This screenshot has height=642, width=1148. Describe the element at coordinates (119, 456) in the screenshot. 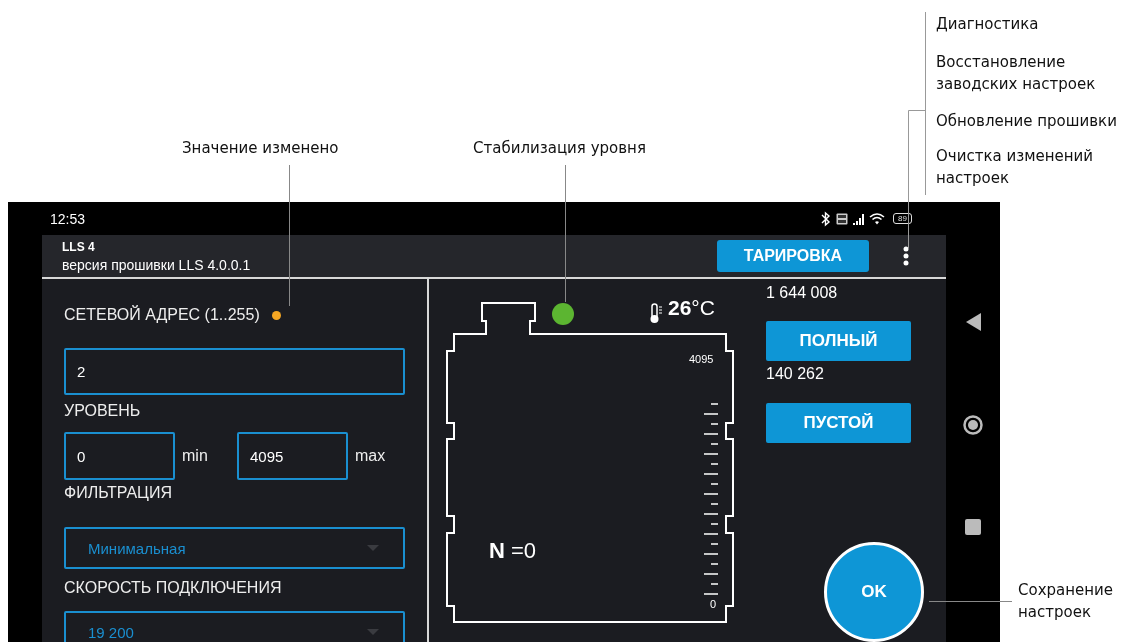

I see `input-field: 0` at that location.